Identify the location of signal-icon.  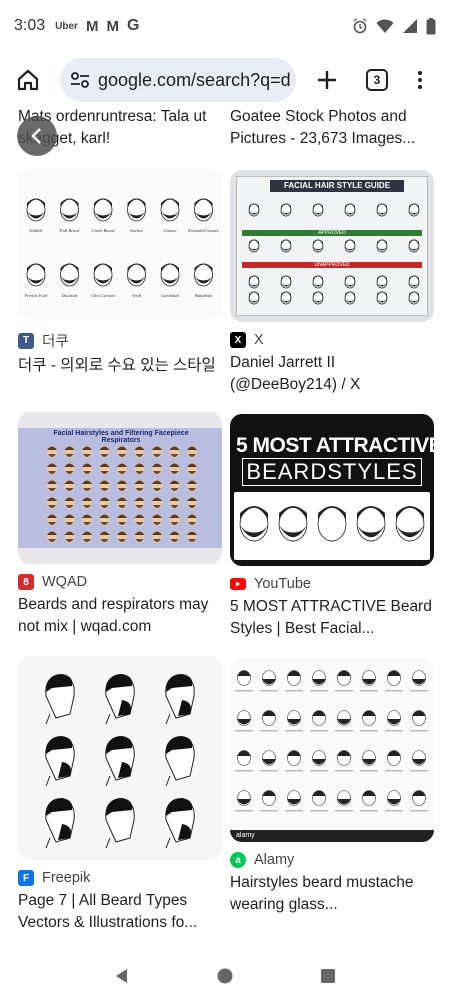
(410, 26).